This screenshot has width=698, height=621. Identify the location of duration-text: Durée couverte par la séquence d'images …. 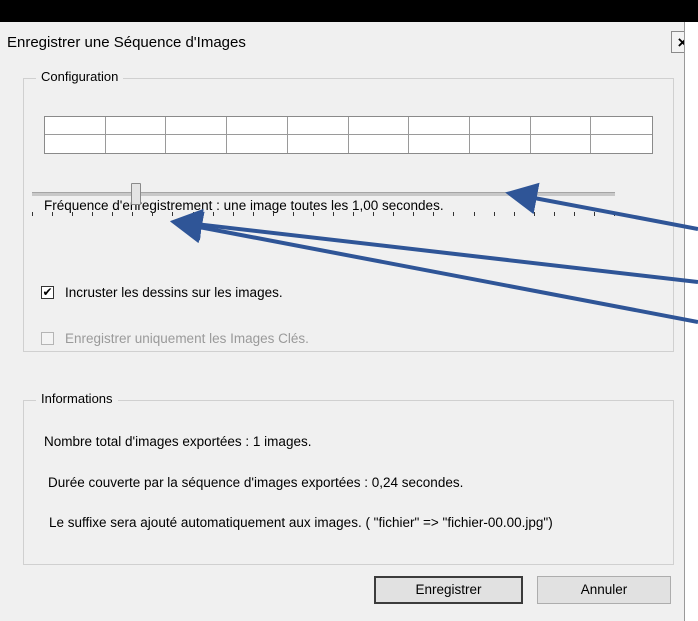
(256, 482).